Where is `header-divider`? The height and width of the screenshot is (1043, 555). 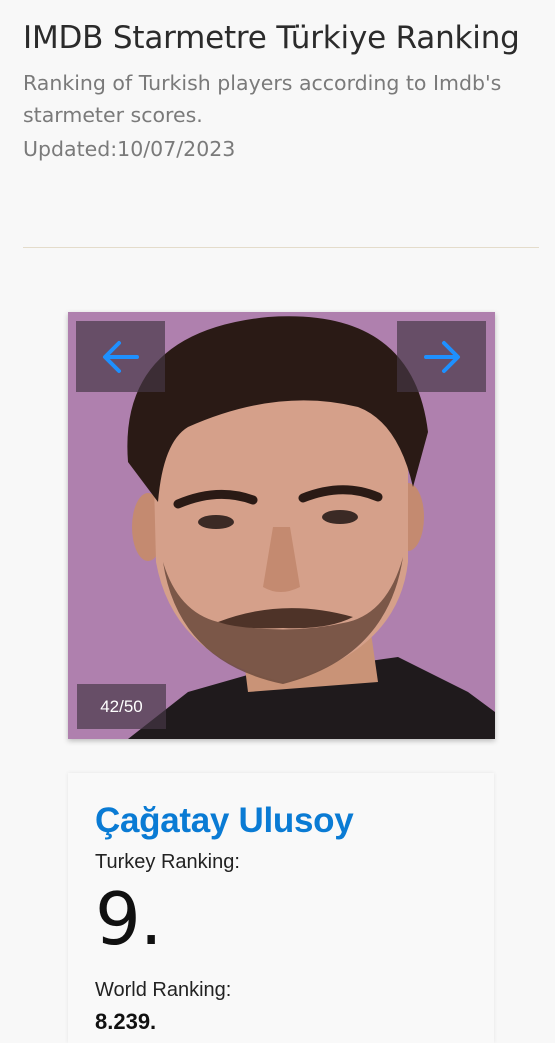 header-divider is located at coordinates (281, 247).